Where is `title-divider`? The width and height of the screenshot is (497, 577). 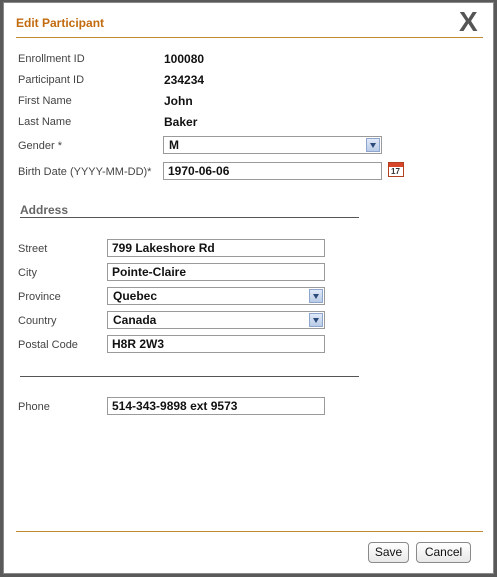
title-divider is located at coordinates (249, 37).